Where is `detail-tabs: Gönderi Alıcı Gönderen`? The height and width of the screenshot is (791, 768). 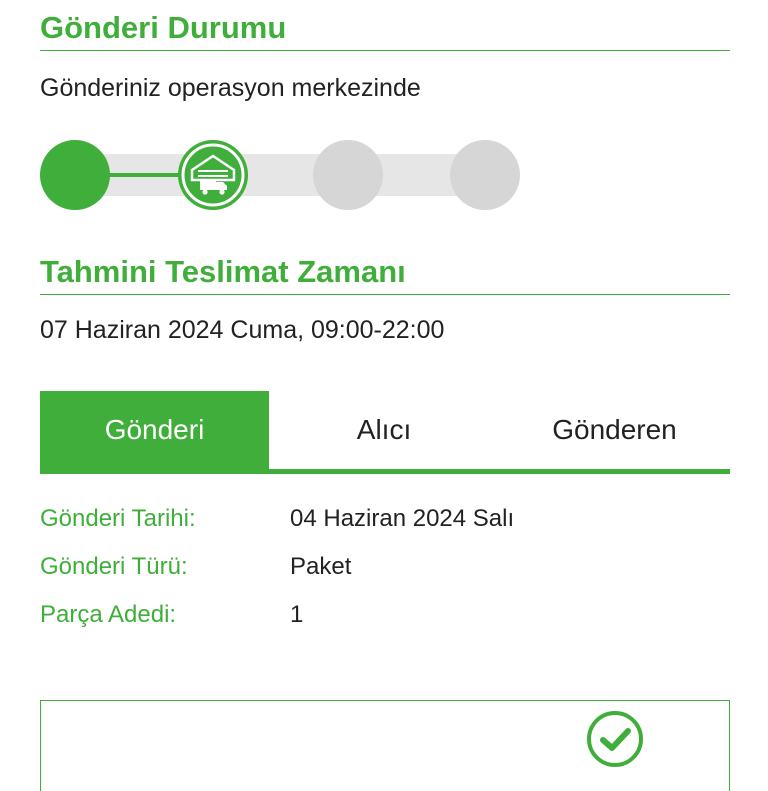
detail-tabs: Gönderi Alıcı Gönderen is located at coordinates (385, 432).